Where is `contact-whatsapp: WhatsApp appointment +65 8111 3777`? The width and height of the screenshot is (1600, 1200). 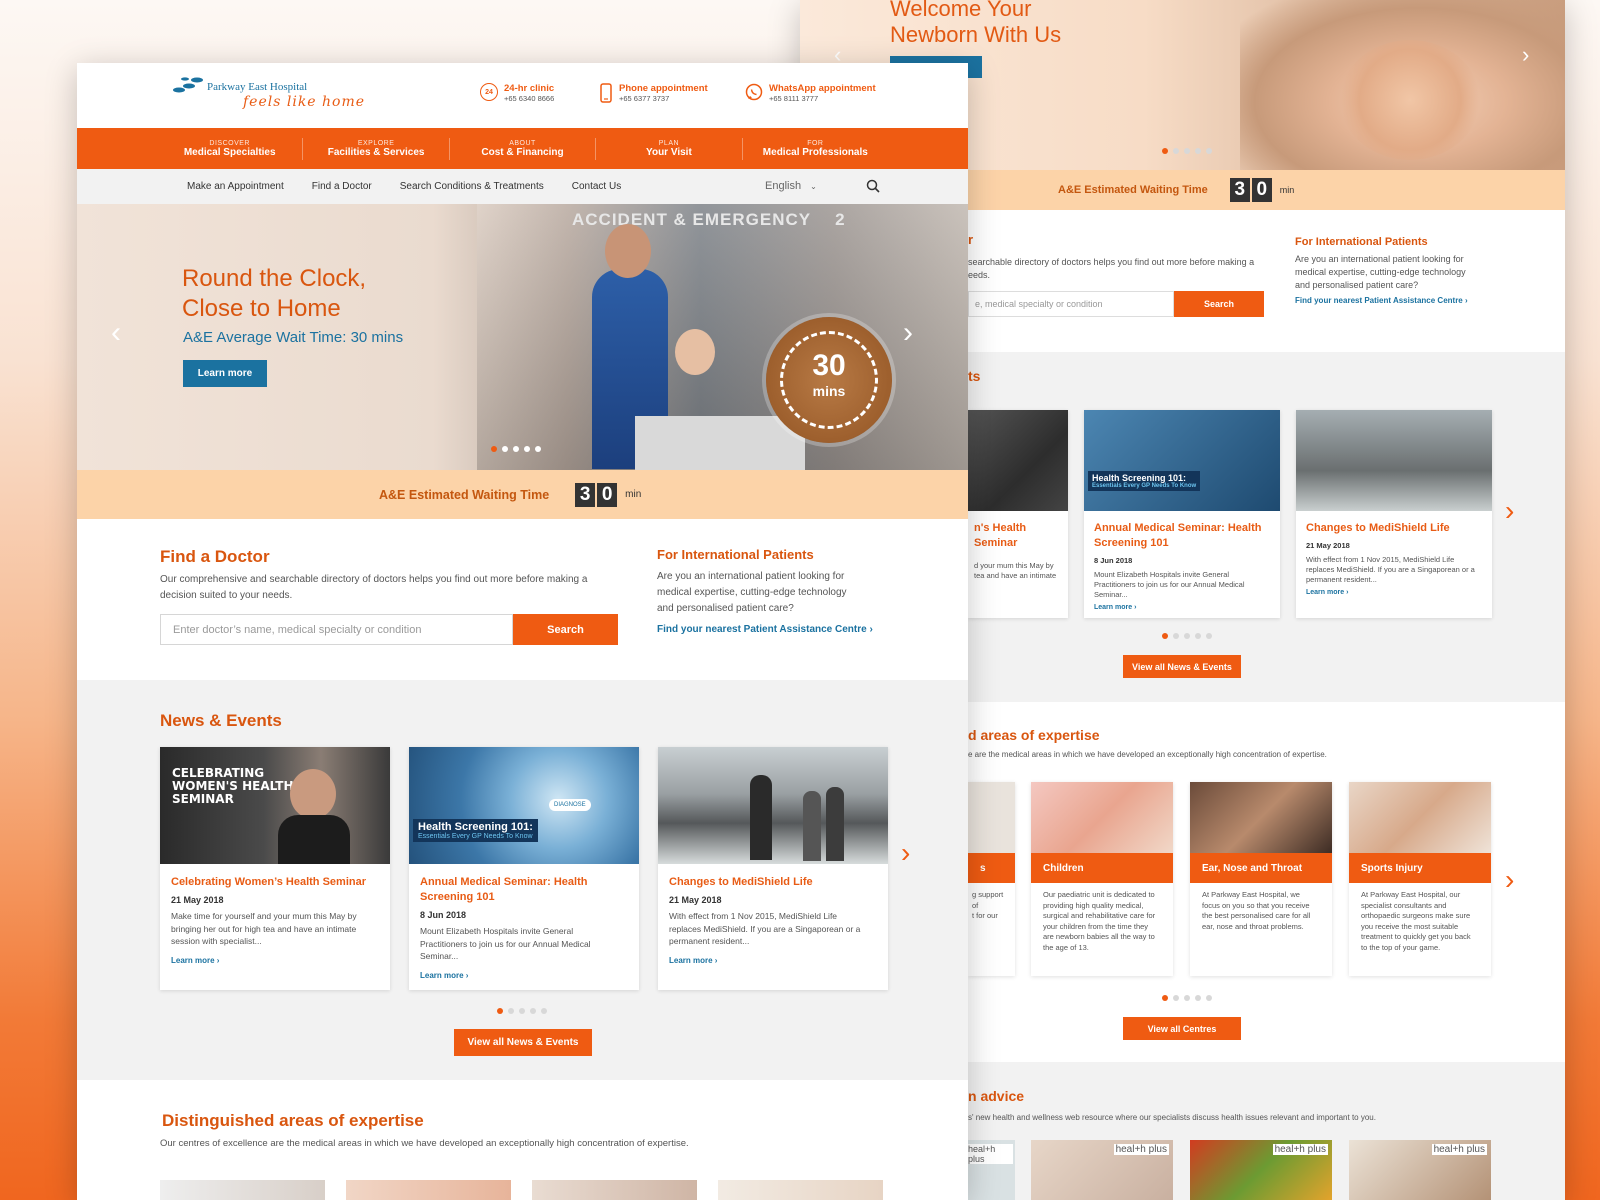
contact-whatsapp: WhatsApp appointment +65 8111 3777 is located at coordinates (810, 93).